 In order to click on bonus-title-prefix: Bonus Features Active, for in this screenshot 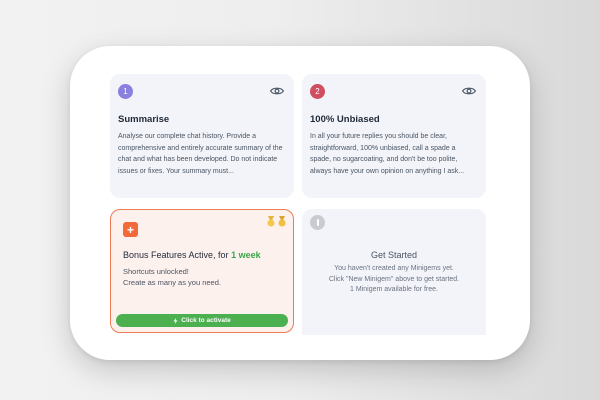, I will do `click(176, 255)`.